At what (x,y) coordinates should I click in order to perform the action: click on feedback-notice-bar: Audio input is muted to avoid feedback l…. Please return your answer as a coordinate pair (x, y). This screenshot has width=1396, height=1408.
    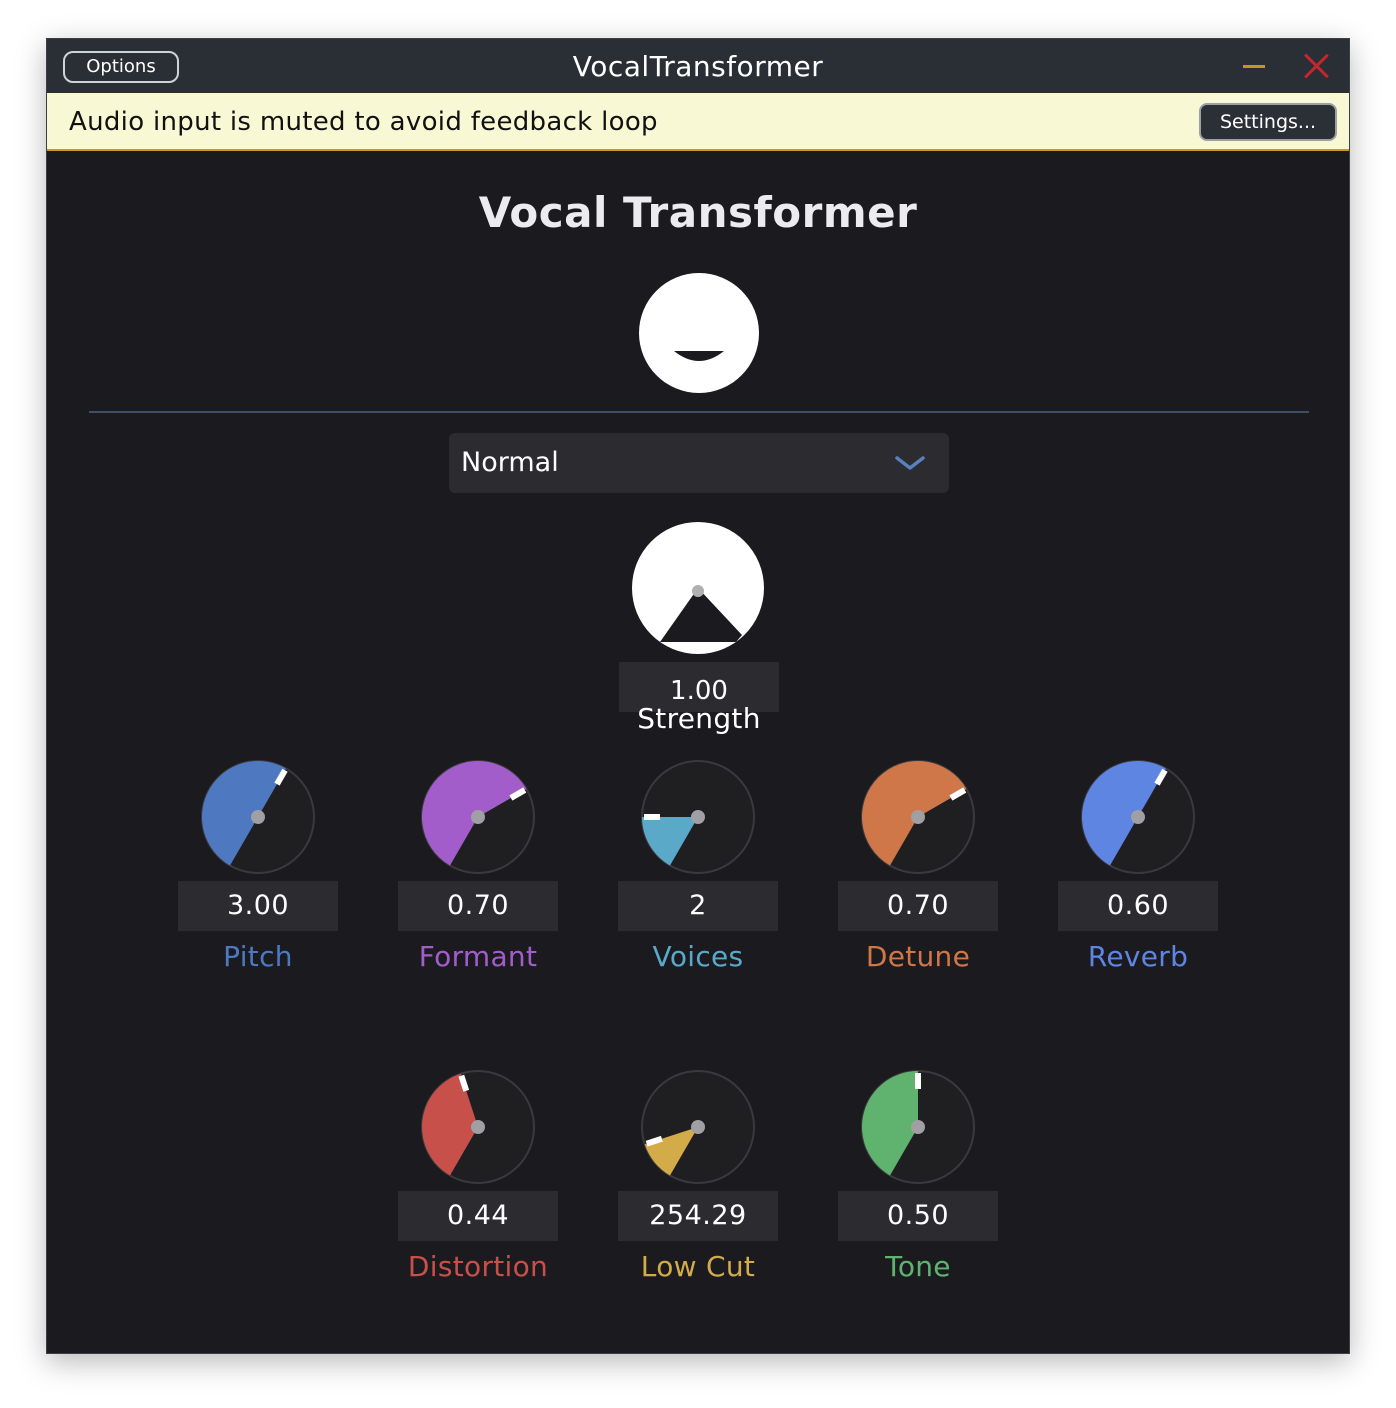
    Looking at the image, I should click on (698, 122).